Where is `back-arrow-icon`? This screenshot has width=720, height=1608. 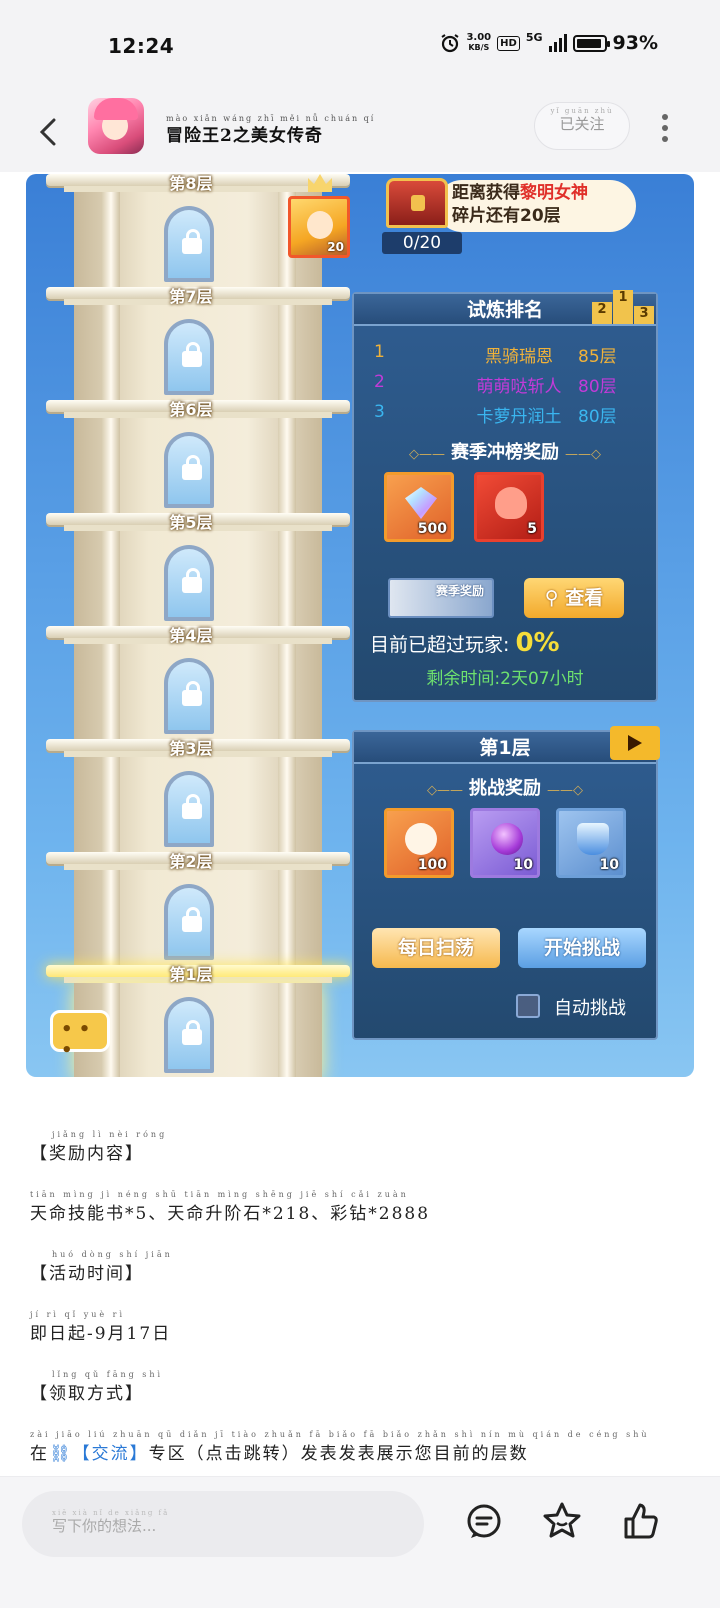 back-arrow-icon is located at coordinates (49, 132).